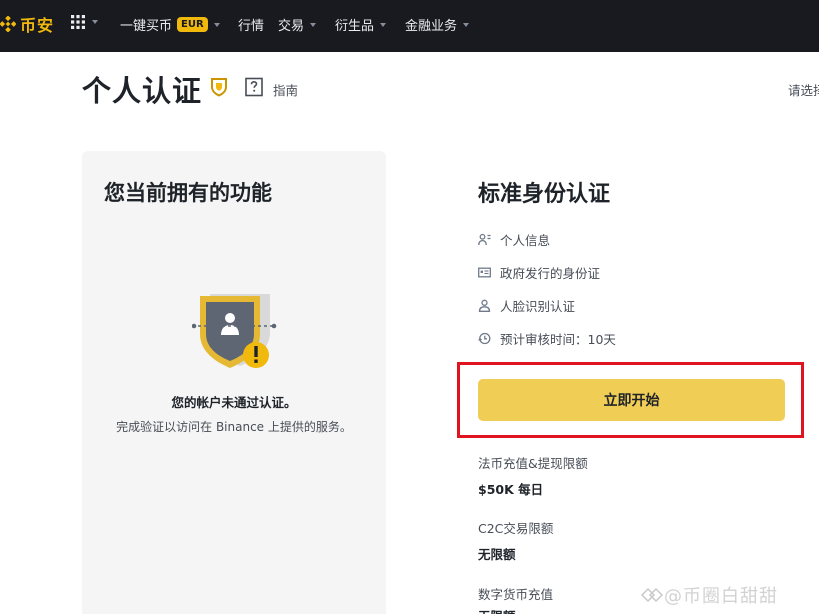 Image resolution: width=819 pixels, height=614 pixels. I want to click on nav-item-finance: 金融业务, so click(437, 24).